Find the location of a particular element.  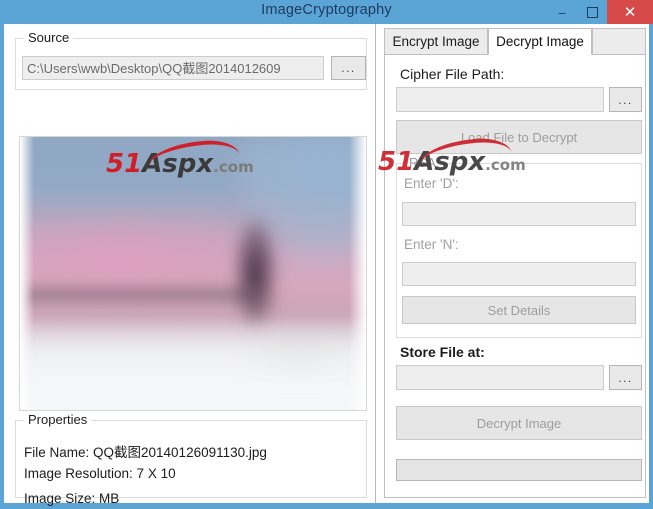

progress-bar is located at coordinates (519, 470).